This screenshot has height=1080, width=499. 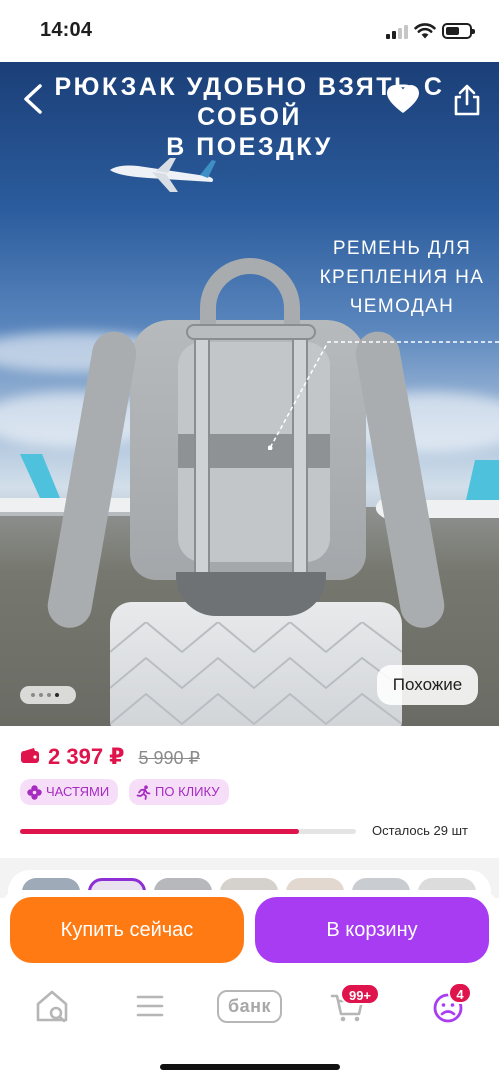 What do you see at coordinates (202, 468) in the screenshot?
I see `trolley-handle-left` at bounding box center [202, 468].